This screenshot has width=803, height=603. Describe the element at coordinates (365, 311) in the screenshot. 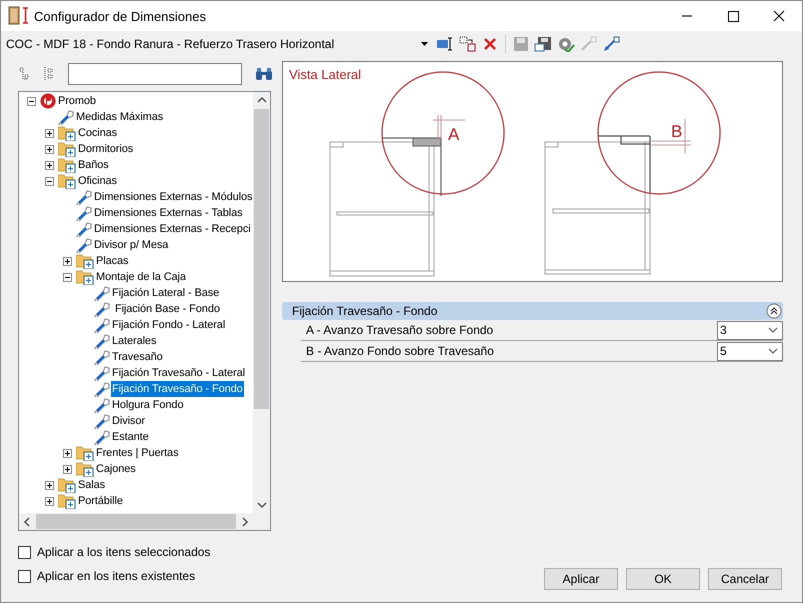

I see `section-title: Fijación Travesaño - Fondo` at that location.